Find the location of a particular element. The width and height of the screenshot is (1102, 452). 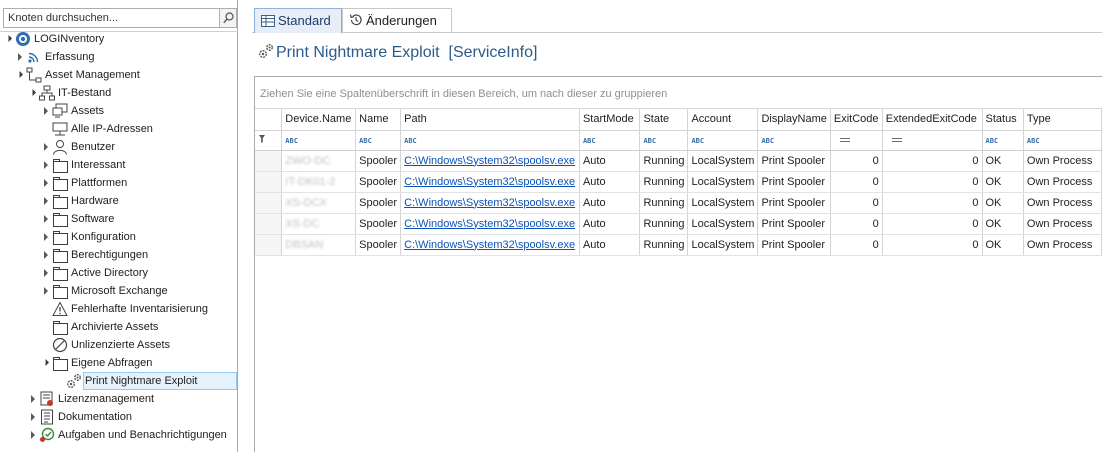

pane-splitter is located at coordinates (245, 226).